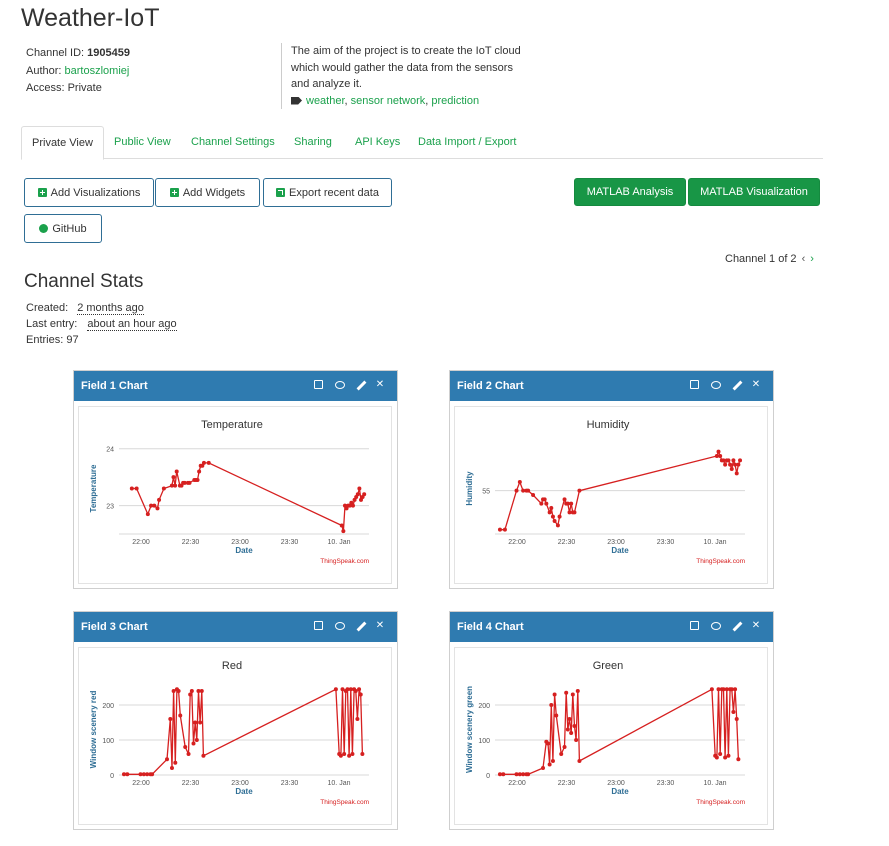  What do you see at coordinates (313, 142) in the screenshot?
I see `tab-sharing: Sharing` at bounding box center [313, 142].